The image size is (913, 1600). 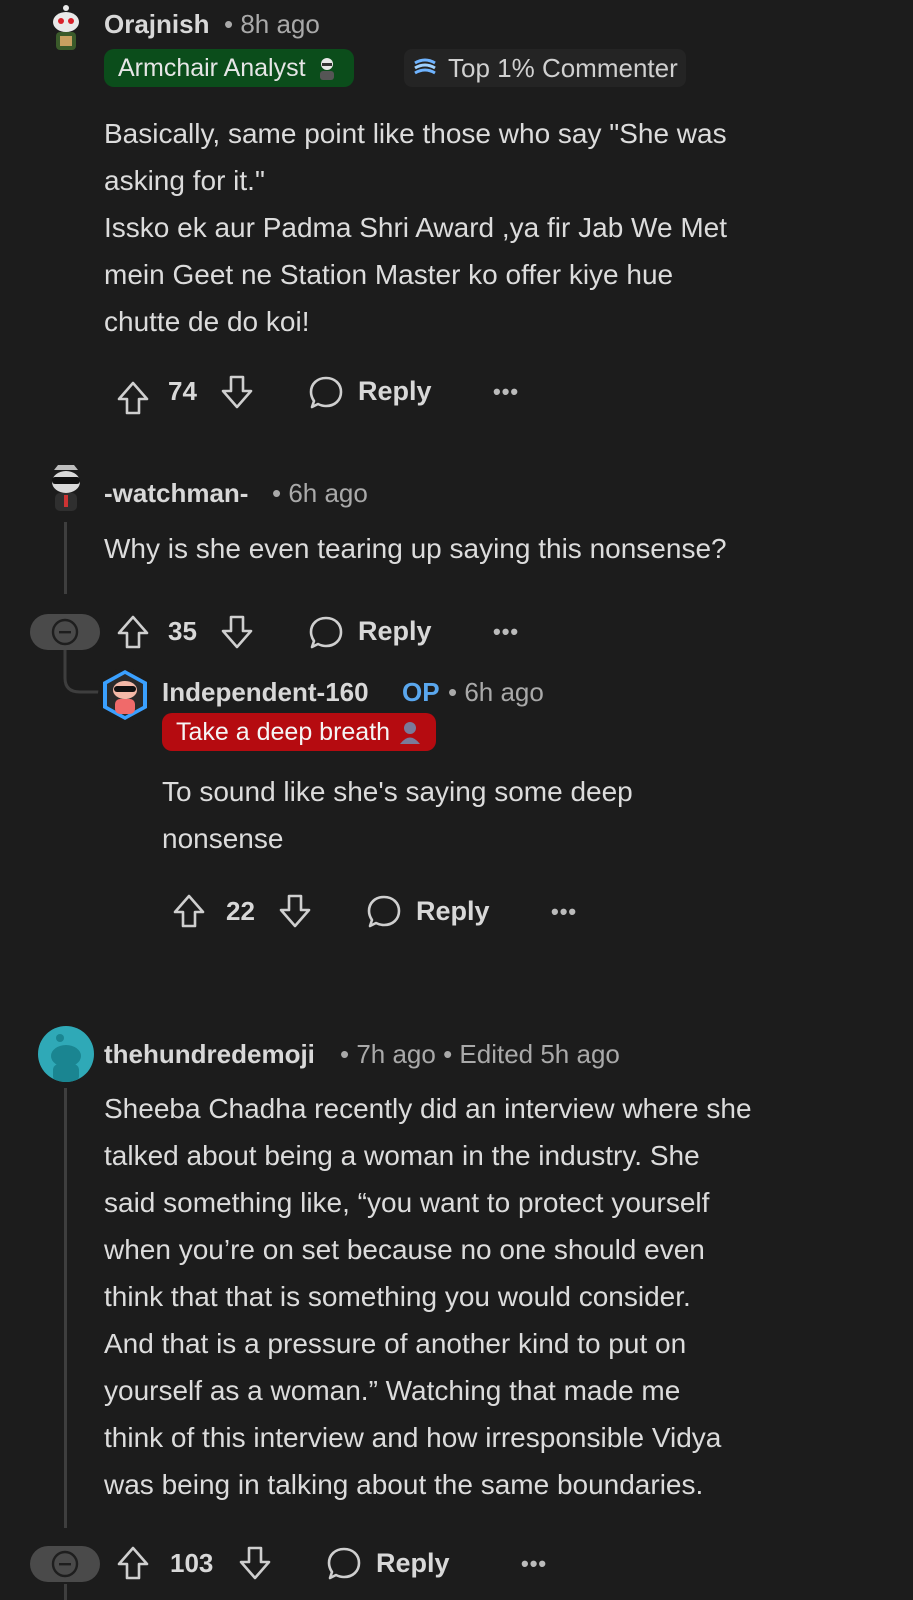 What do you see at coordinates (265, 692) in the screenshot?
I see `comment-author: Independent-160` at bounding box center [265, 692].